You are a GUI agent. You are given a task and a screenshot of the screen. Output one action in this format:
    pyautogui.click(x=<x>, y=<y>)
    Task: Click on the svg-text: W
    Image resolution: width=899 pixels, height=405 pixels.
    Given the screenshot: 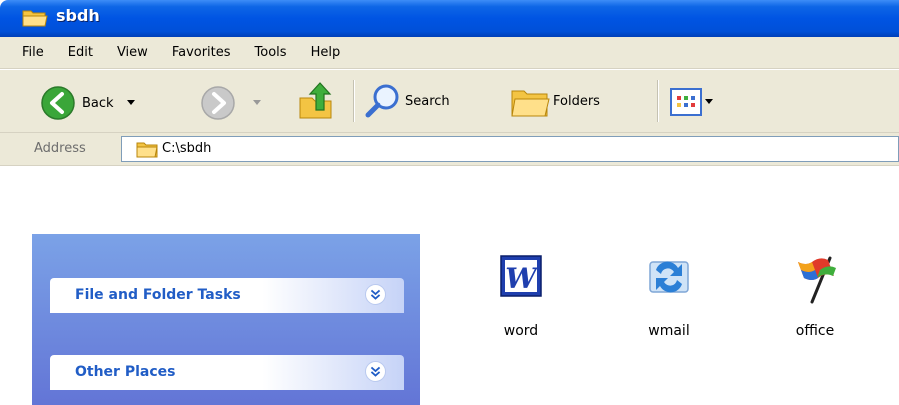 What is the action you would take?
    pyautogui.click(x=522, y=278)
    